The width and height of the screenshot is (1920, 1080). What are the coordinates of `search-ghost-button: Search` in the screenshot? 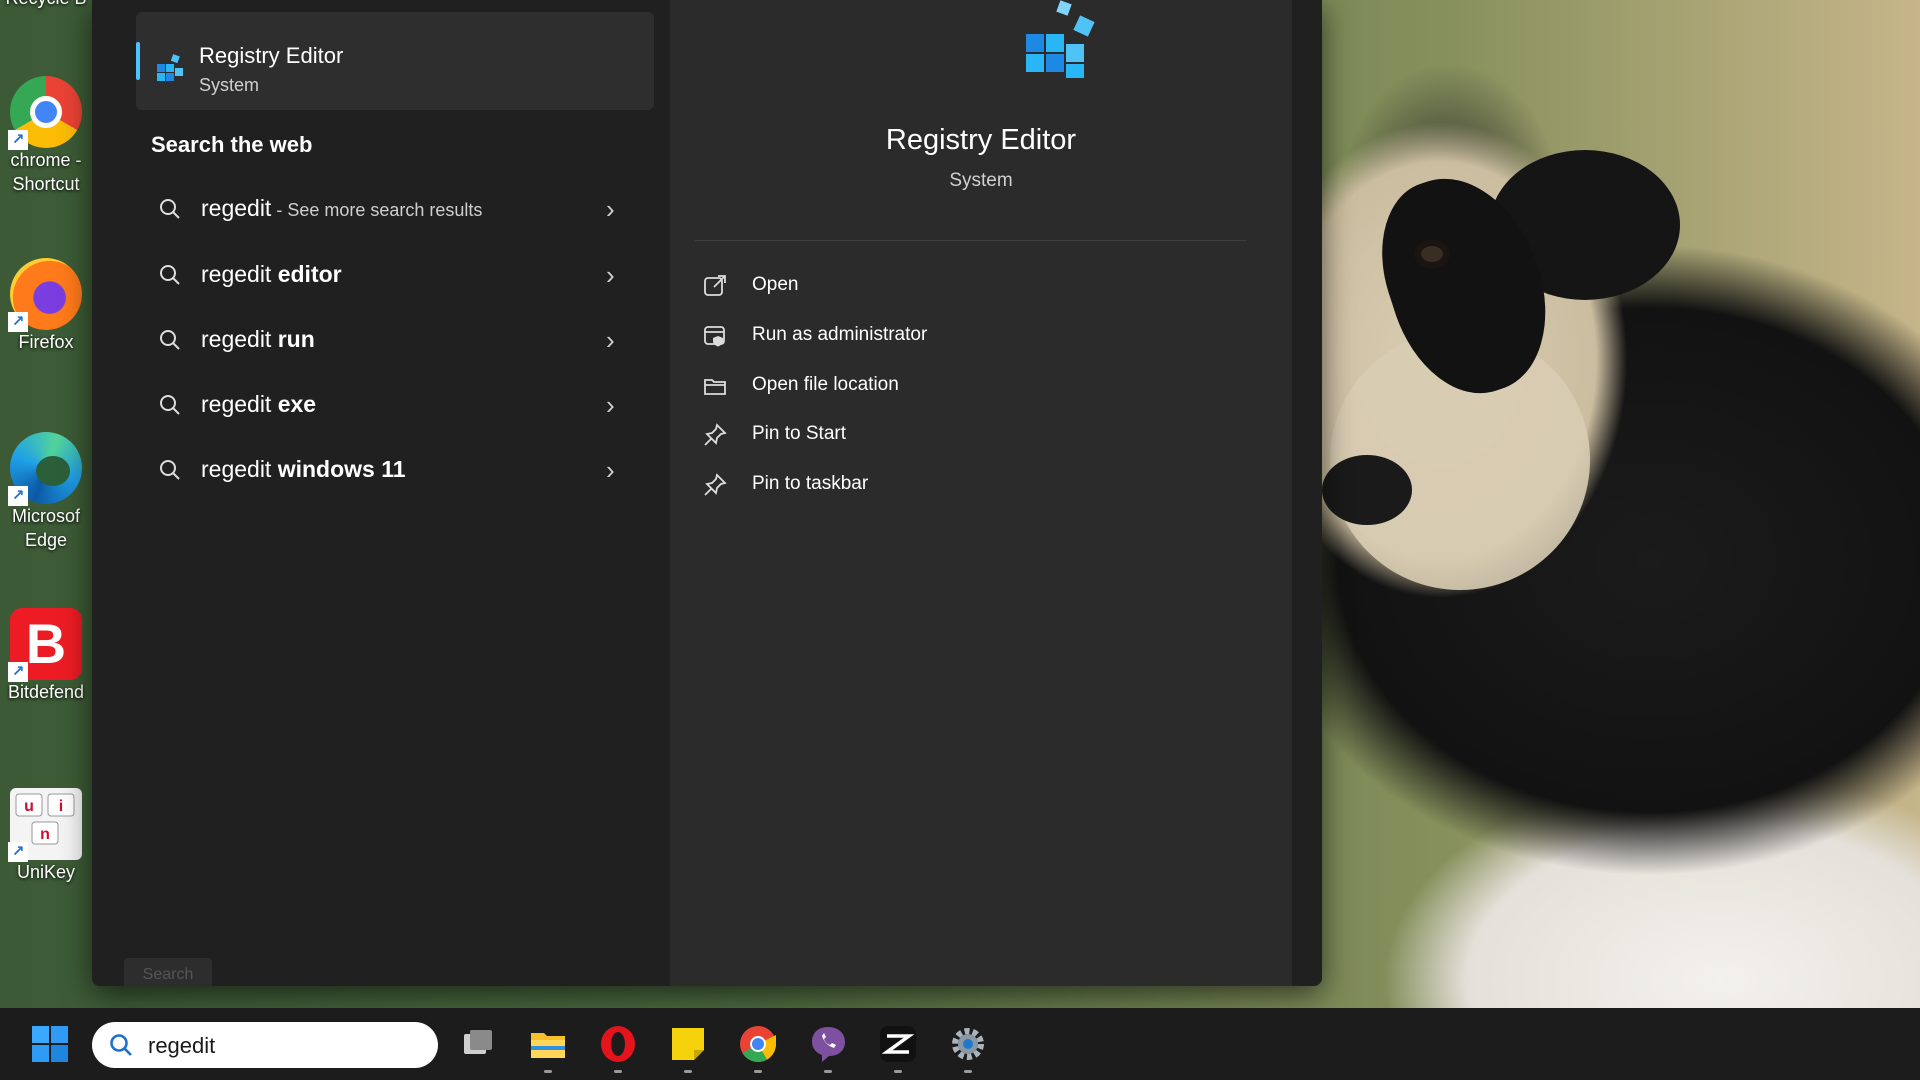 It's located at (168, 972).